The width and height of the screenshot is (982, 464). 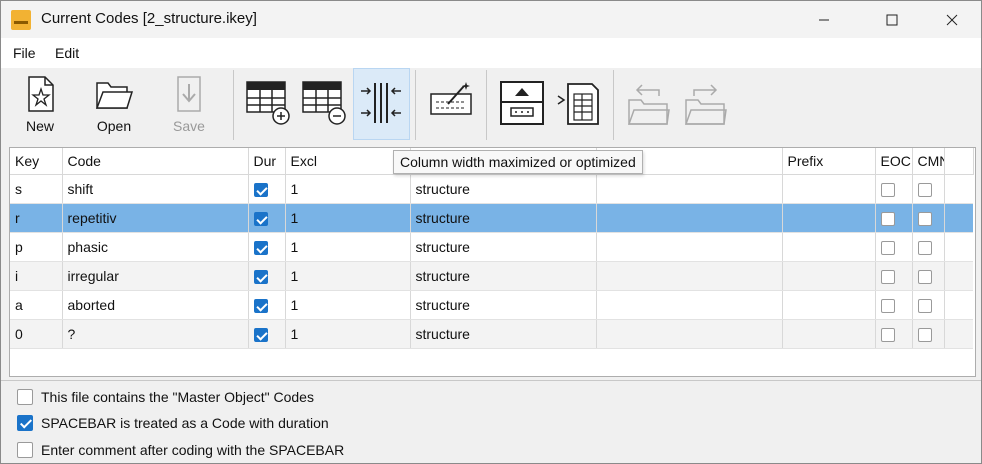 I want to click on key-cell: s, so click(x=36, y=189).